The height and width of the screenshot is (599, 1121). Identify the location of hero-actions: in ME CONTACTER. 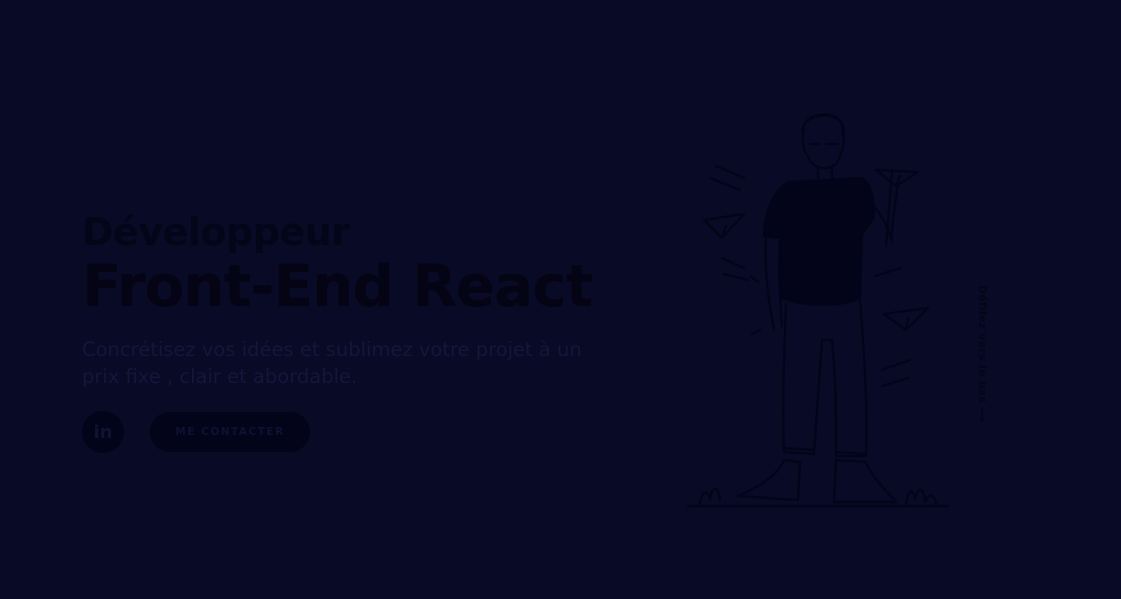
(196, 432).